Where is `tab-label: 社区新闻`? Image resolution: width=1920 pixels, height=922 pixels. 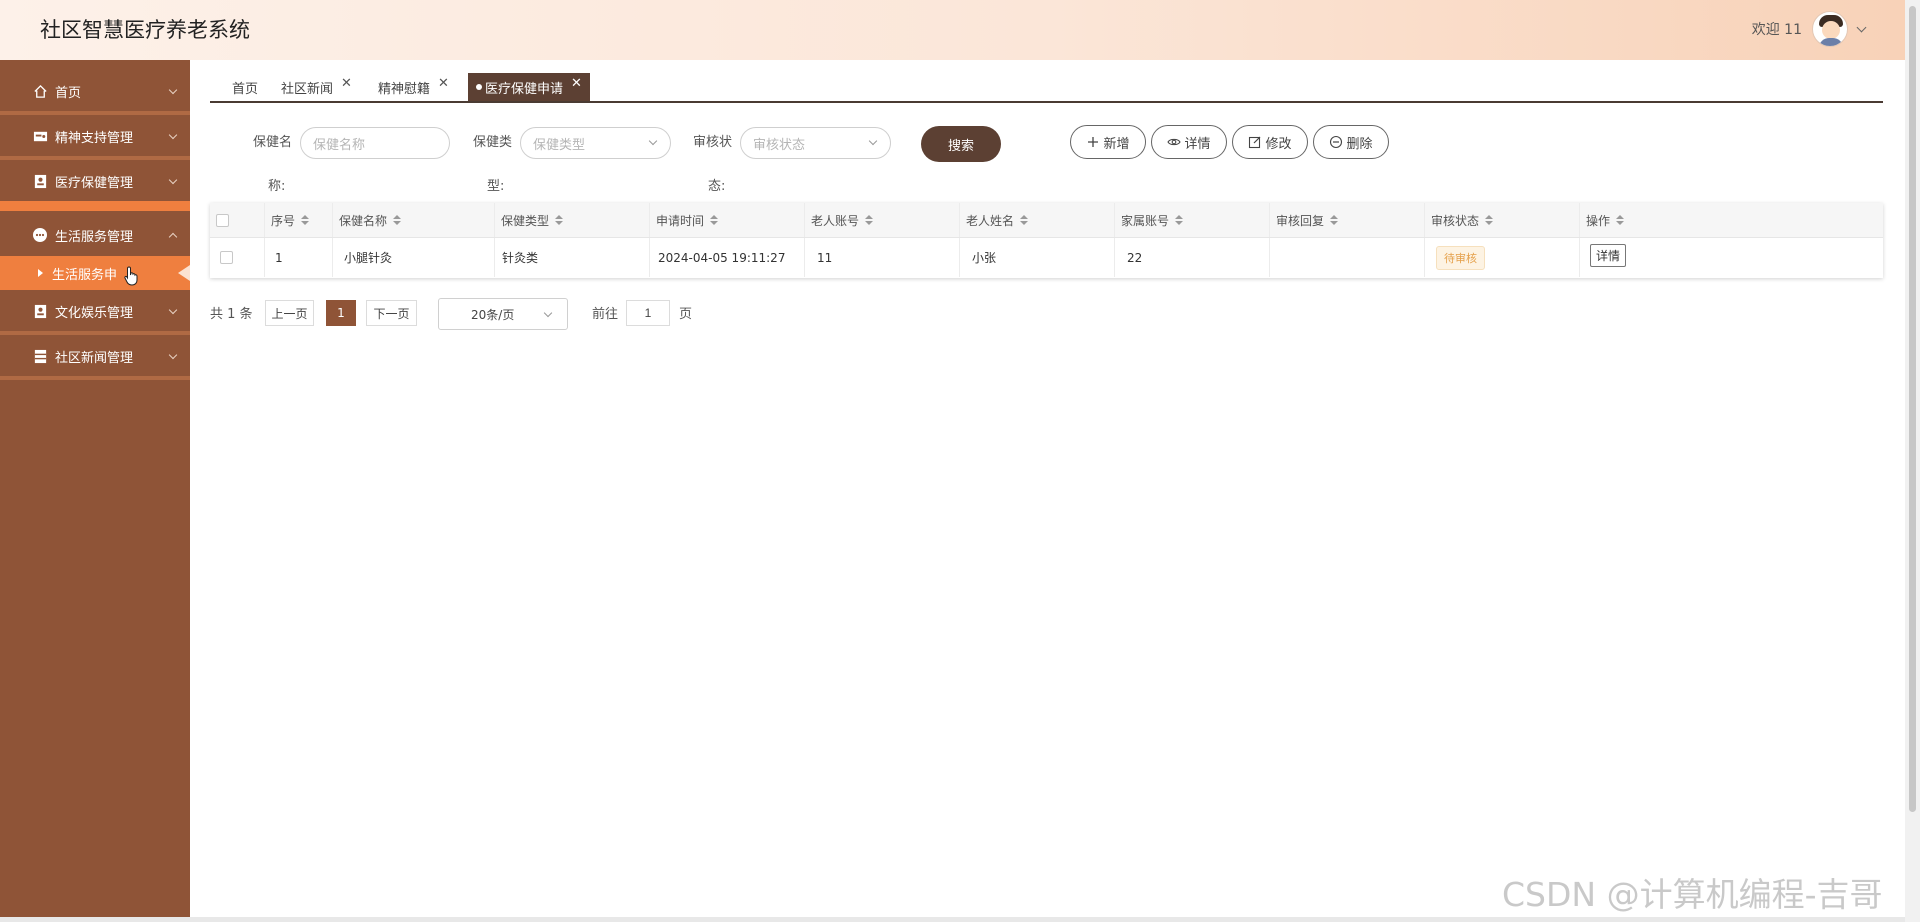
tab-label: 社区新闻 is located at coordinates (307, 89).